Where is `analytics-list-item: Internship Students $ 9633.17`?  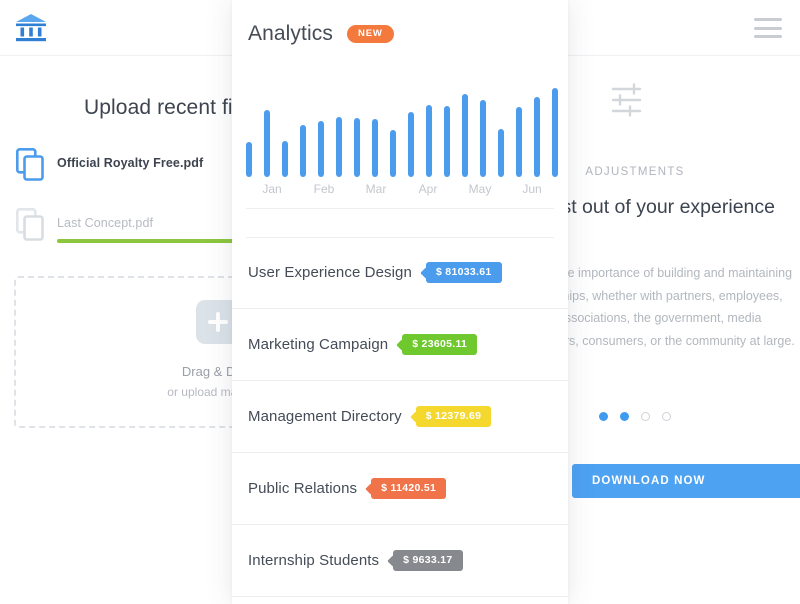 analytics-list-item: Internship Students $ 9633.17 is located at coordinates (400, 561).